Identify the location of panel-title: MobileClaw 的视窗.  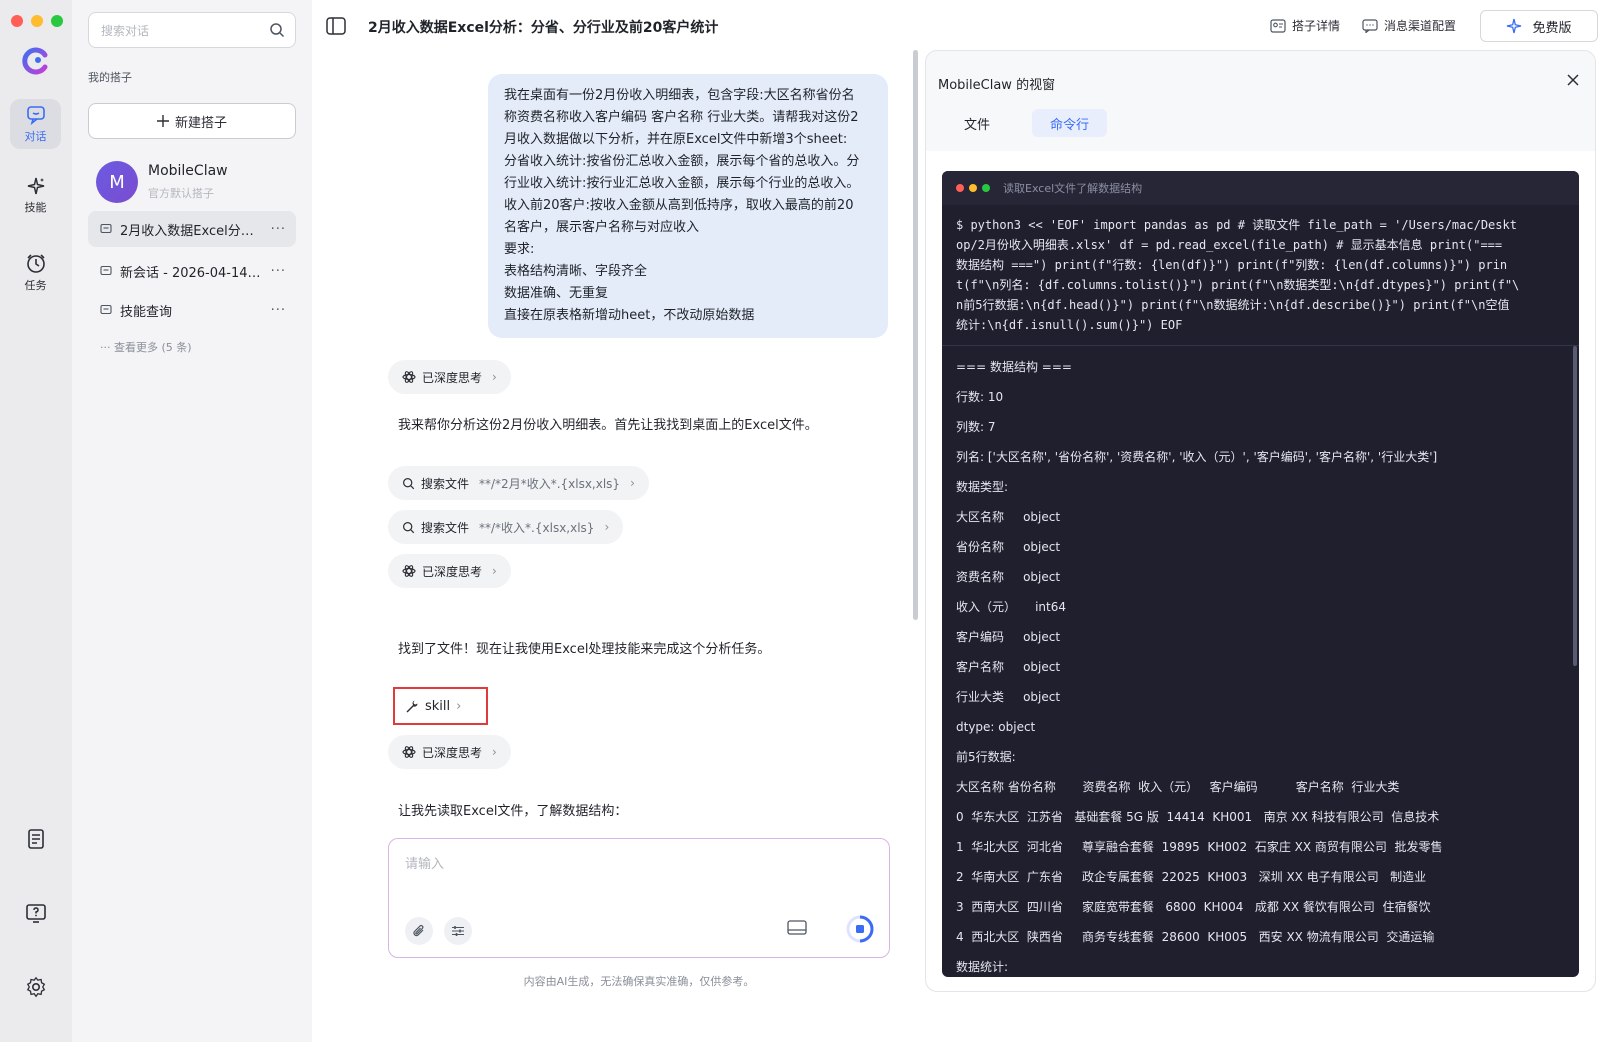
(997, 85).